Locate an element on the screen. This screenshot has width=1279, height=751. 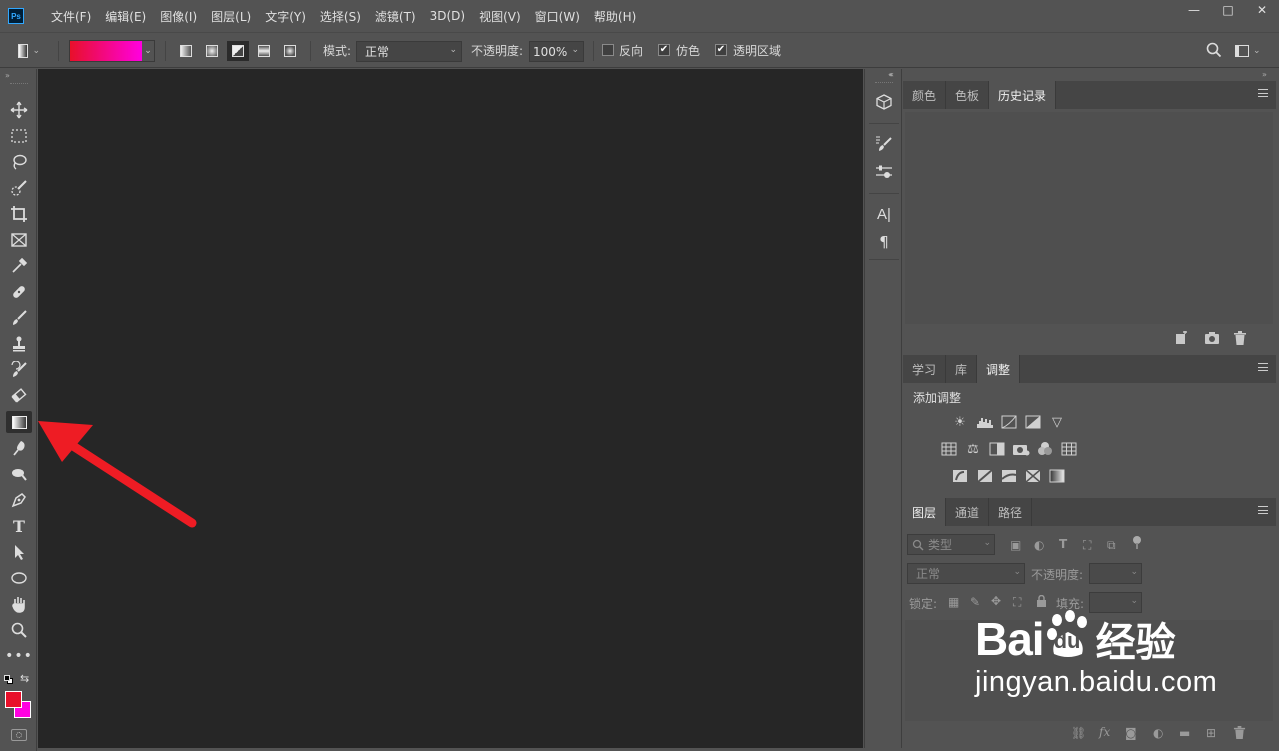
layer-opacity-input: ⌄ is located at coordinates (1115, 573).